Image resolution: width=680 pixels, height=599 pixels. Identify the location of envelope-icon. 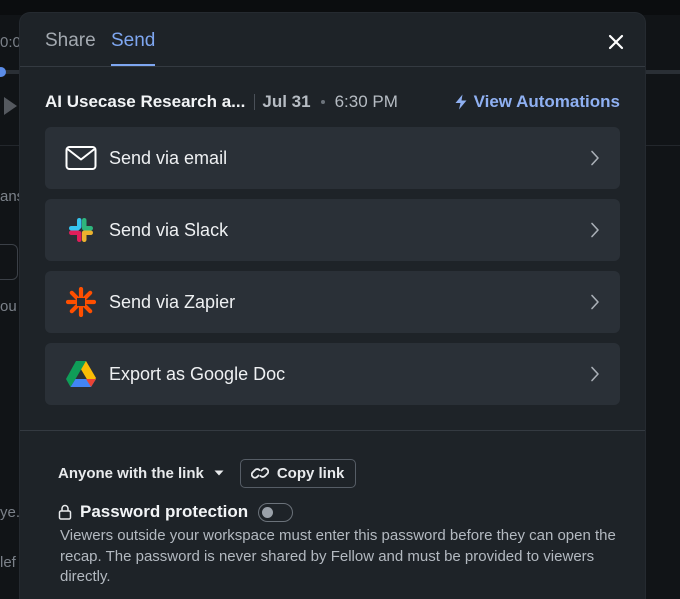
(81, 158).